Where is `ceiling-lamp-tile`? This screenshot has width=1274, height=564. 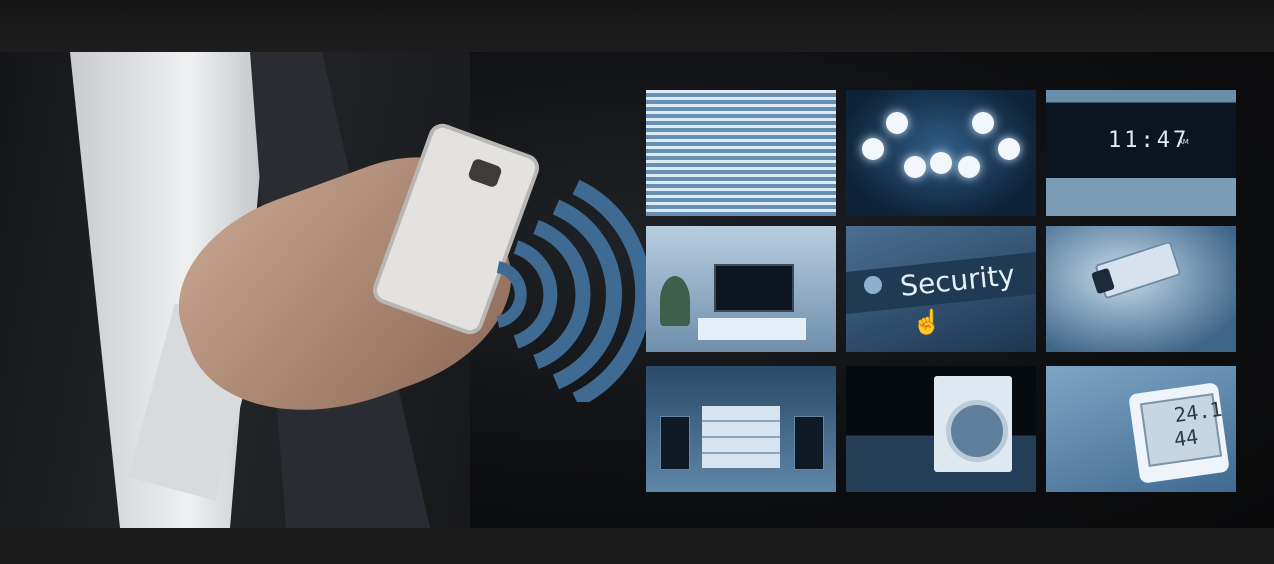
ceiling-lamp-tile is located at coordinates (941, 153).